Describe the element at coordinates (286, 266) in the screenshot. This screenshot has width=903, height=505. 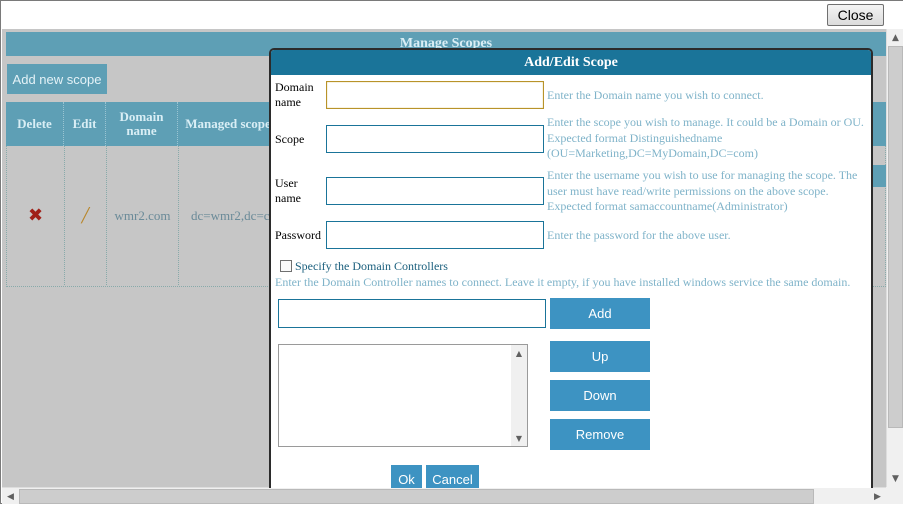
I see `specify-dc-checkbox` at that location.